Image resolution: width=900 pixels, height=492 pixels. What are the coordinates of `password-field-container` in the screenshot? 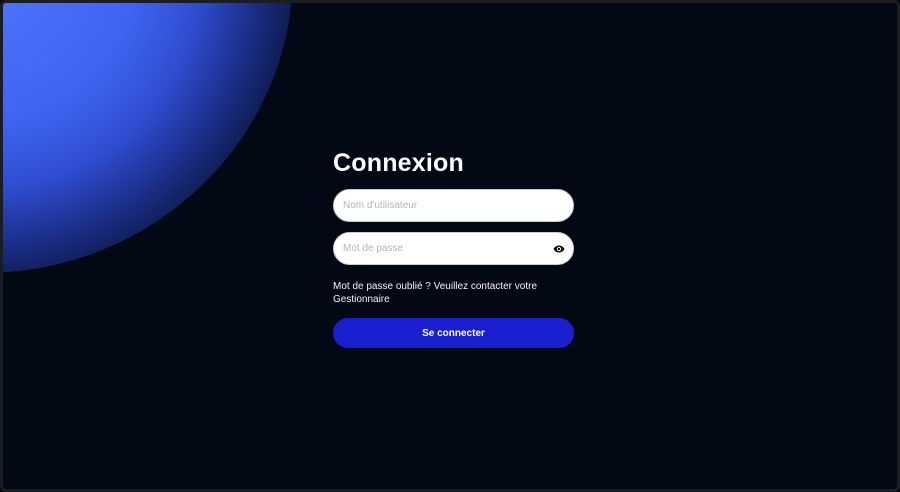 It's located at (453, 248).